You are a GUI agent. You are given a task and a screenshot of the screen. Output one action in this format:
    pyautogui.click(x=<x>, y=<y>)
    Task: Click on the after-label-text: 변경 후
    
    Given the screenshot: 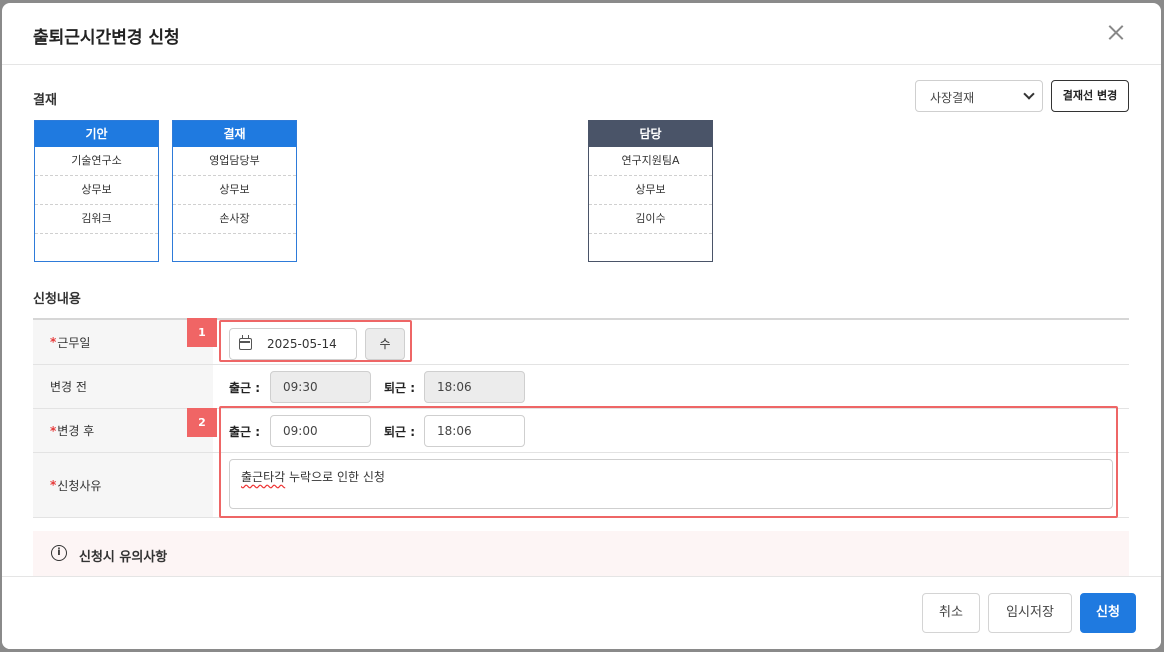 What is the action you would take?
    pyautogui.click(x=76, y=431)
    